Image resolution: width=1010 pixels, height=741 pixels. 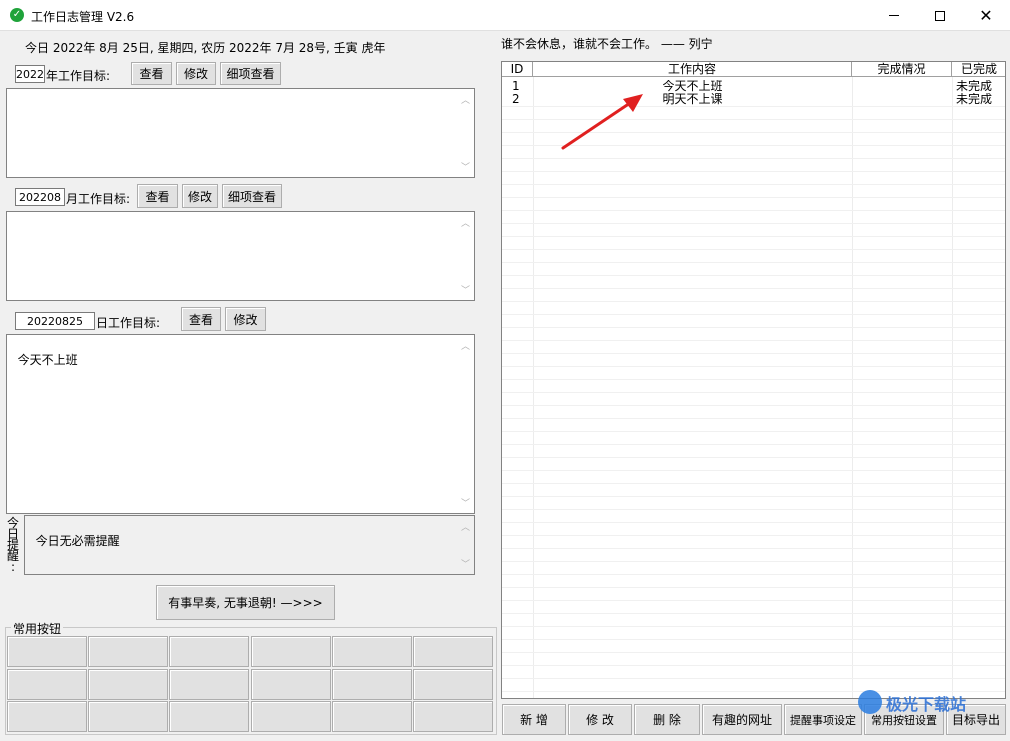 What do you see at coordinates (870, 702) in the screenshot?
I see `watermark-logo-icon` at bounding box center [870, 702].